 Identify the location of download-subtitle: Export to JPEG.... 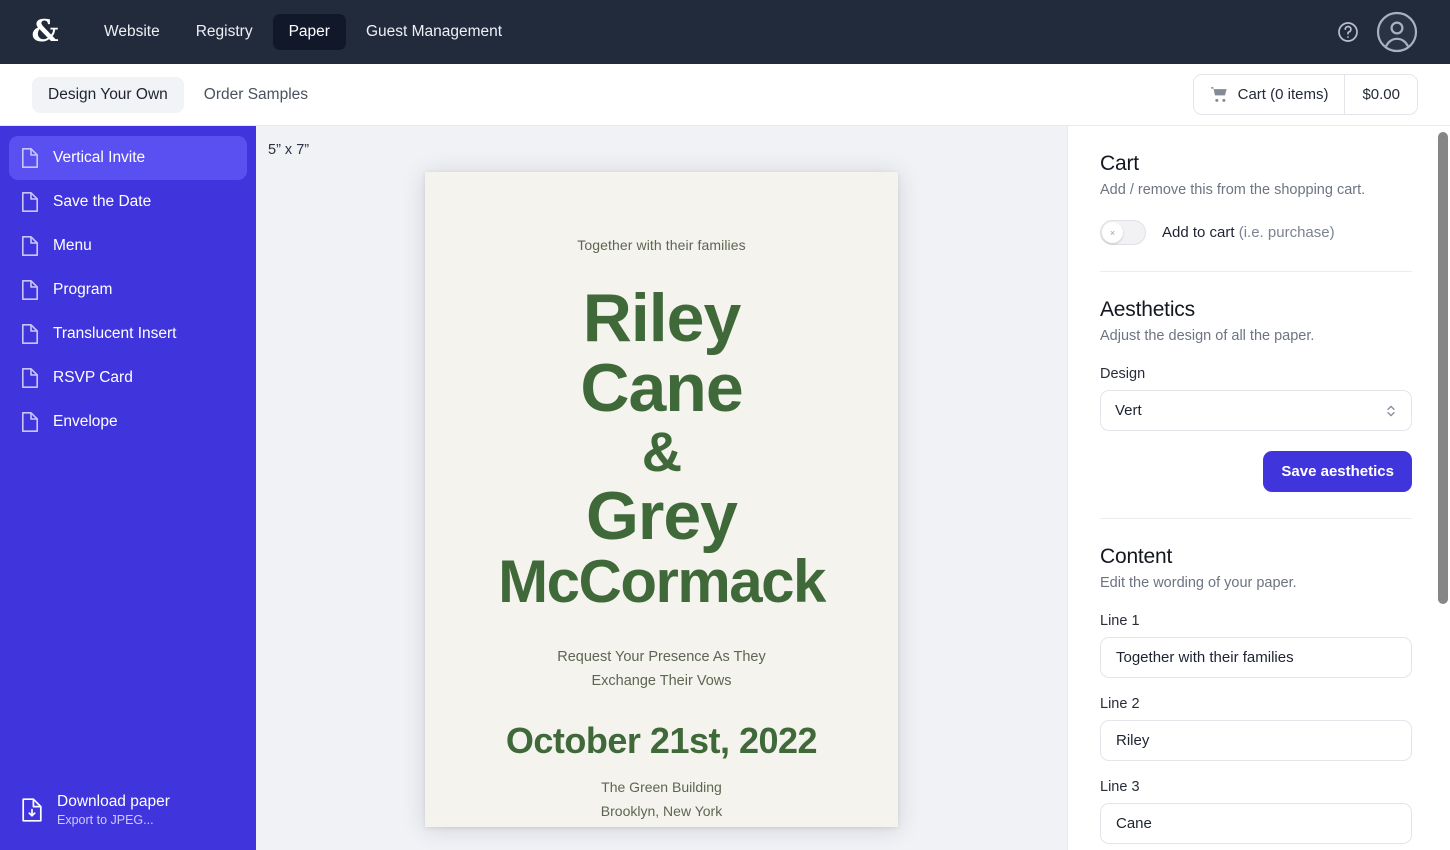
(105, 819).